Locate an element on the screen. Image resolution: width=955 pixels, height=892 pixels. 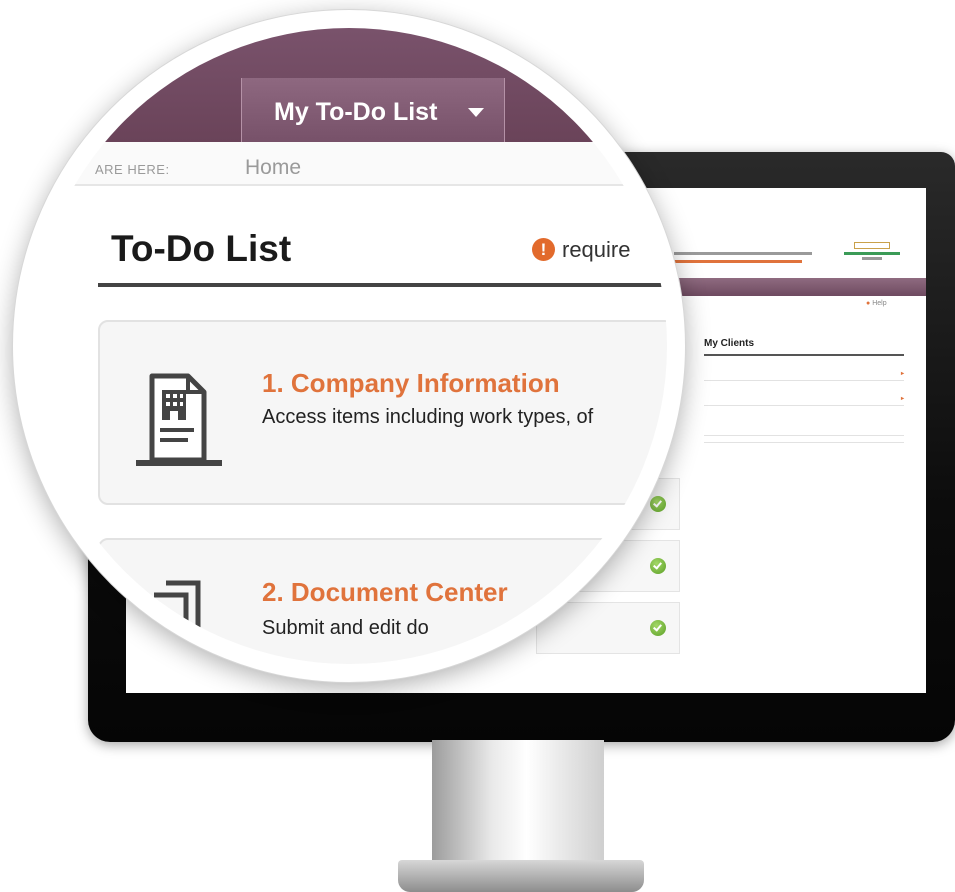
contact-line is located at coordinates (743, 253).